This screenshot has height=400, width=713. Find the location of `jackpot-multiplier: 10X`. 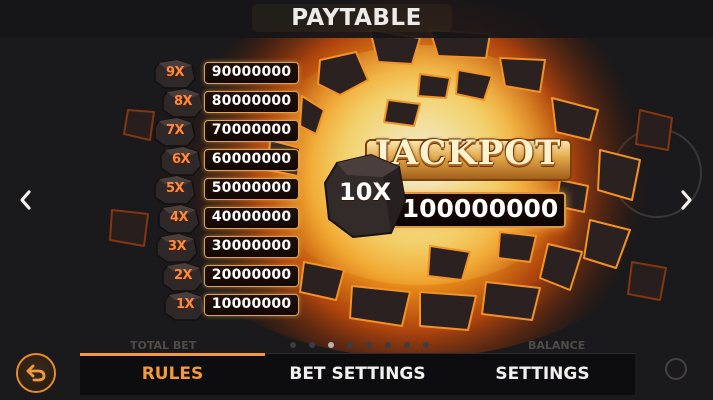

jackpot-multiplier: 10X is located at coordinates (365, 192).